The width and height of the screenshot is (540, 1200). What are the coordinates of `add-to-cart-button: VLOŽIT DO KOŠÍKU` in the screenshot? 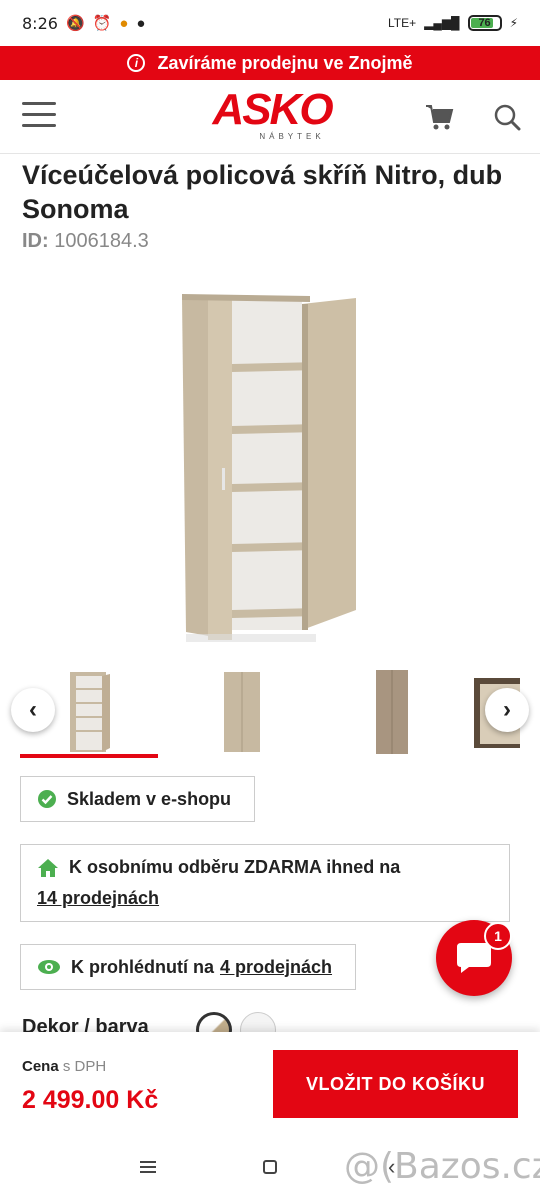 It's located at (395, 1084).